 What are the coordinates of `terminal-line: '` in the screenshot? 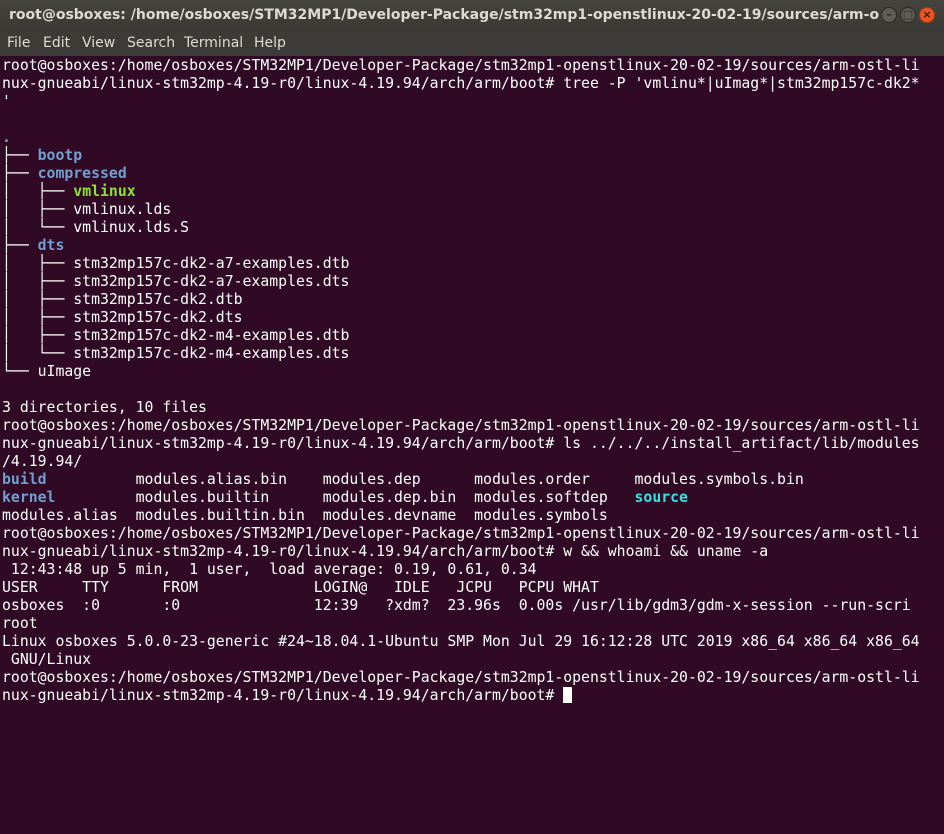 It's located at (6, 101).